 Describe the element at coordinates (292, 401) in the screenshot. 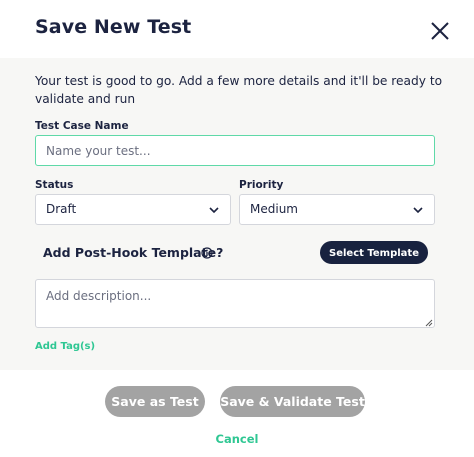

I see `save-validate-button: Save & Validate Test` at that location.